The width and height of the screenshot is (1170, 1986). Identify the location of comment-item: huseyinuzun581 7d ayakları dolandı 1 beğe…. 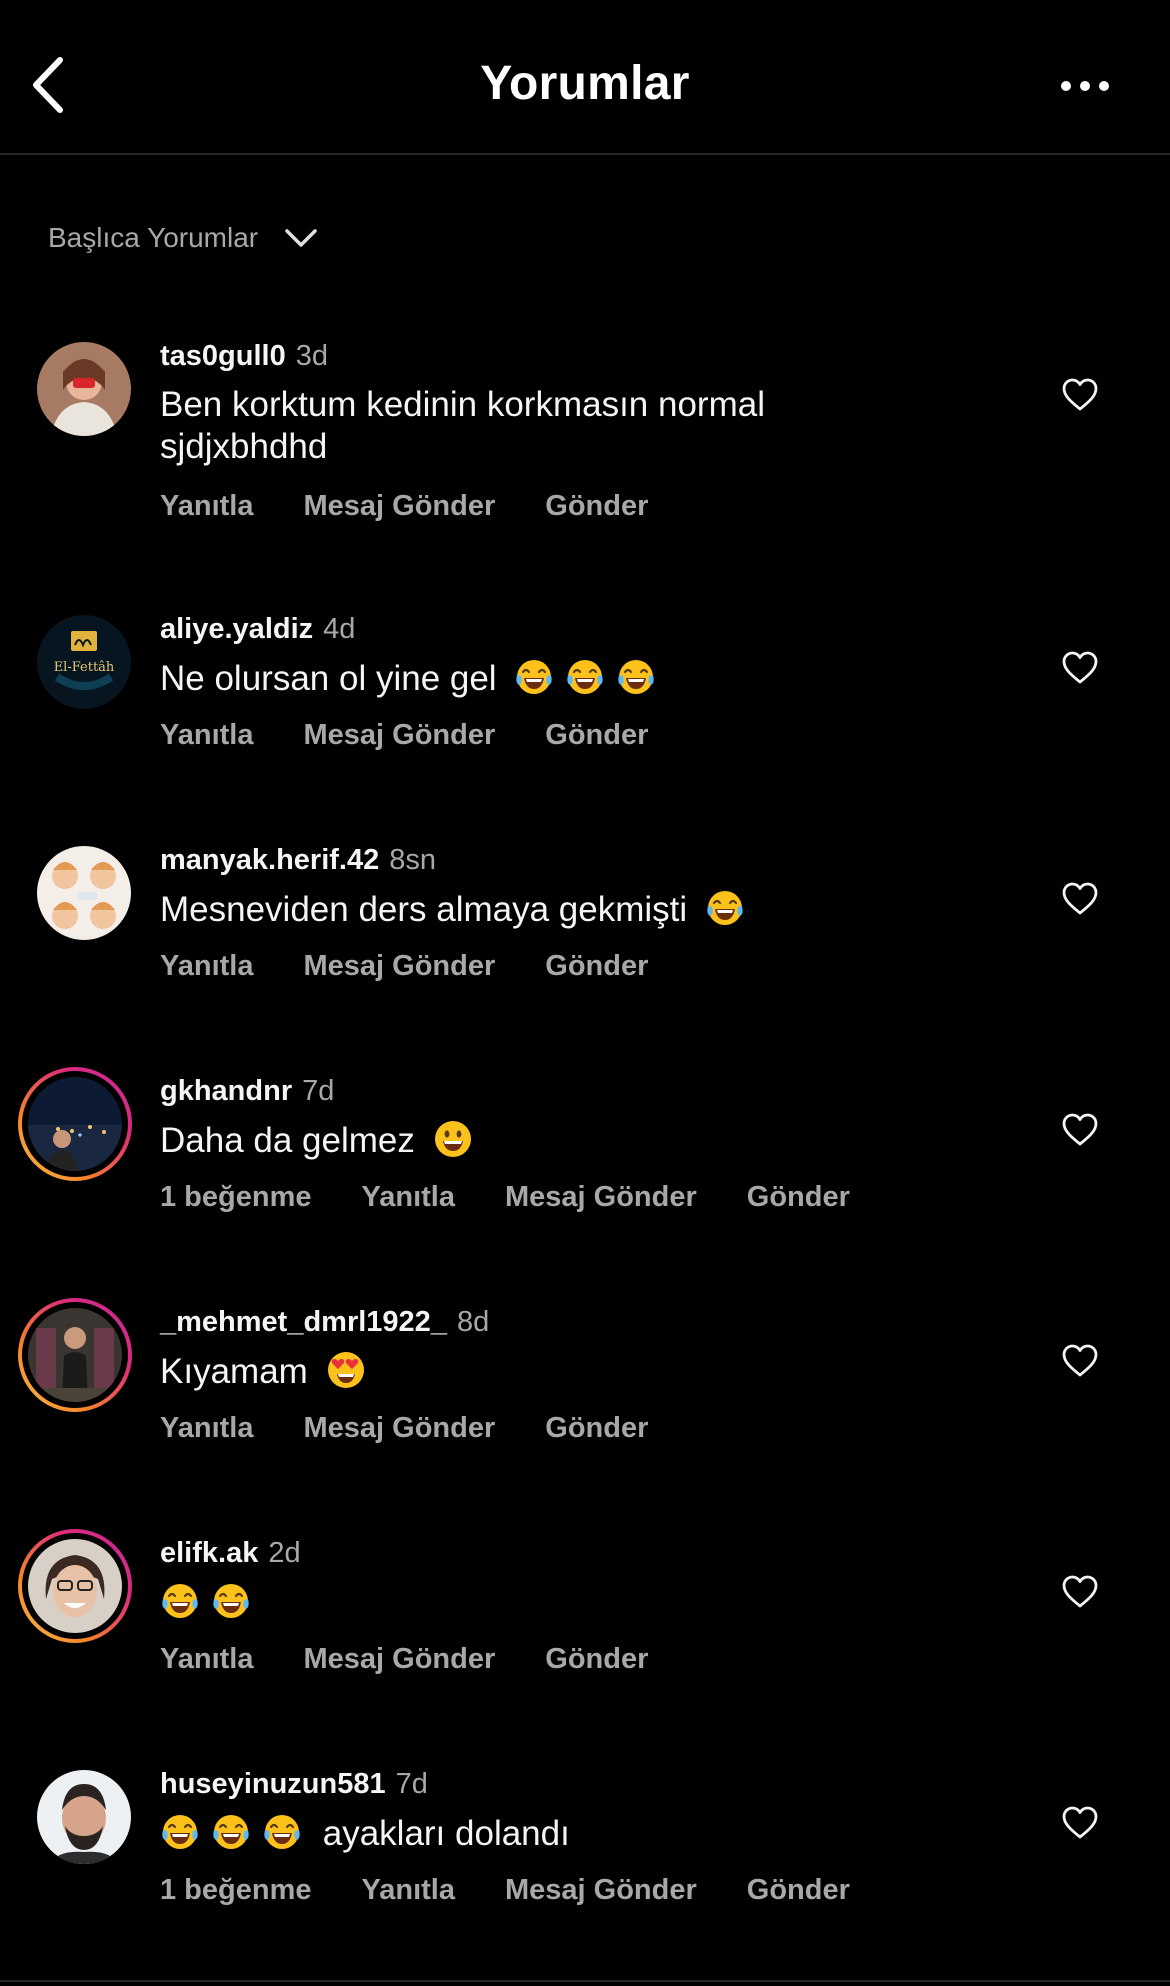
(585, 1858).